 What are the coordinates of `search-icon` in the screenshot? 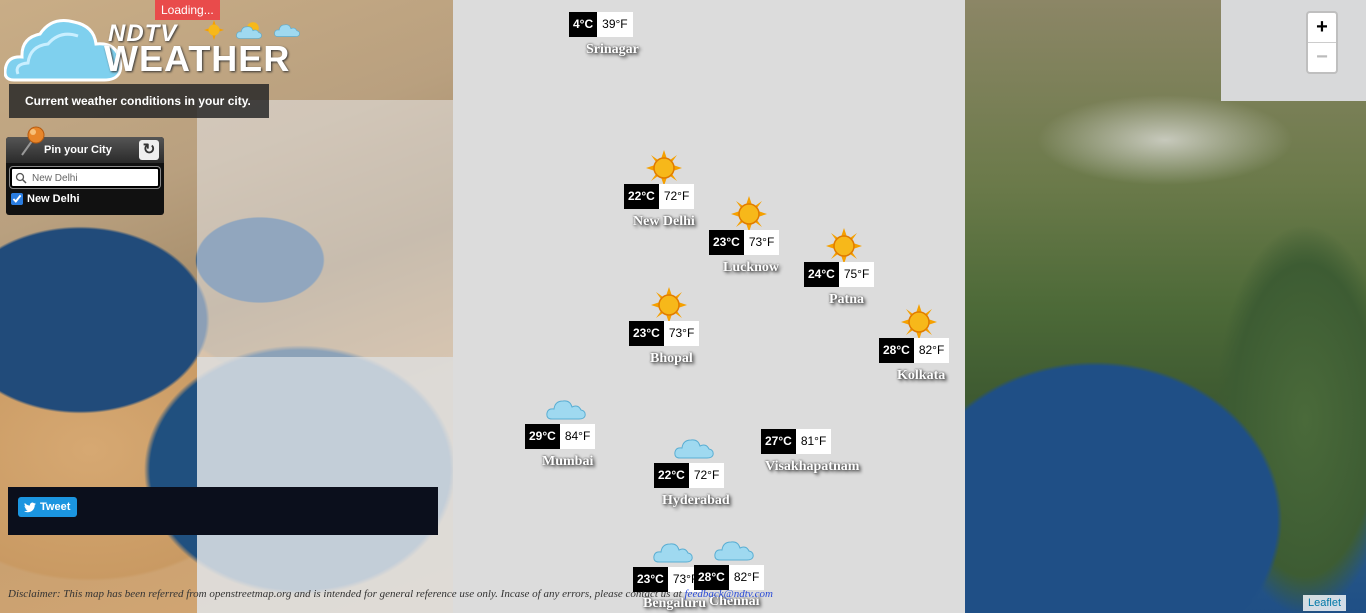 It's located at (21, 178).